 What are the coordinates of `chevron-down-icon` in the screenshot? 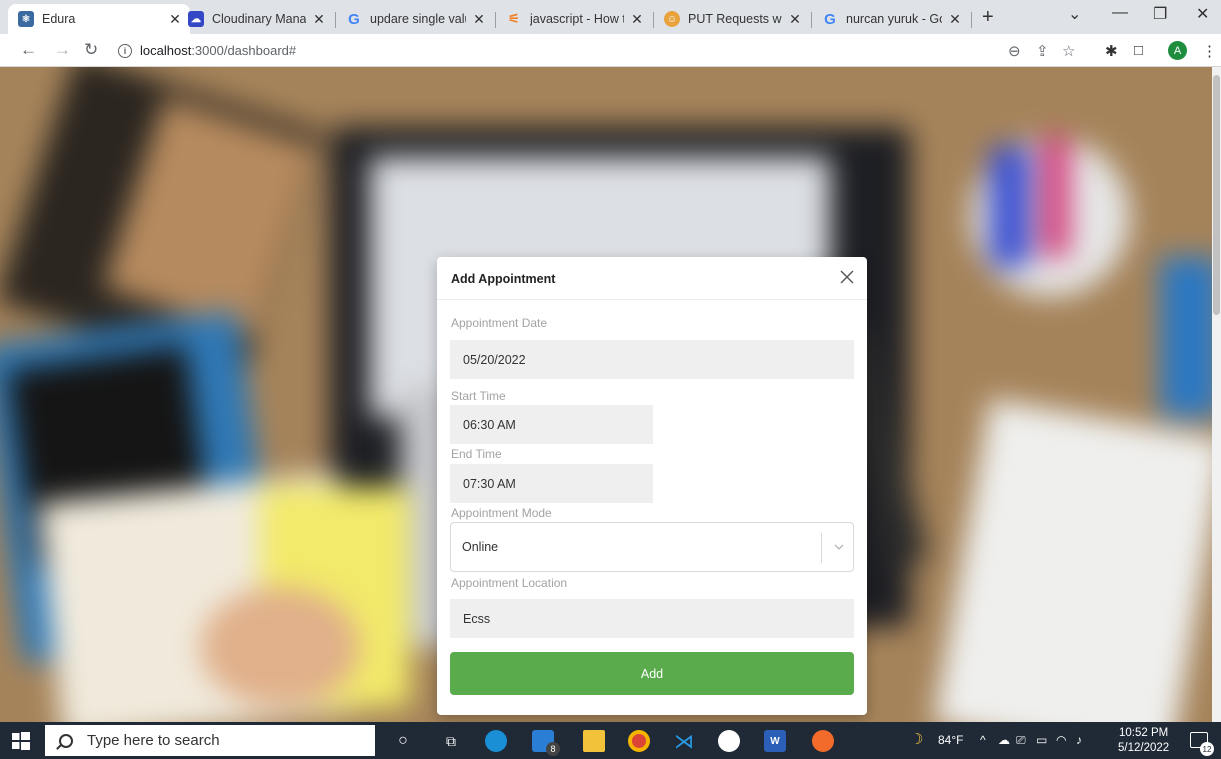 It's located at (839, 547).